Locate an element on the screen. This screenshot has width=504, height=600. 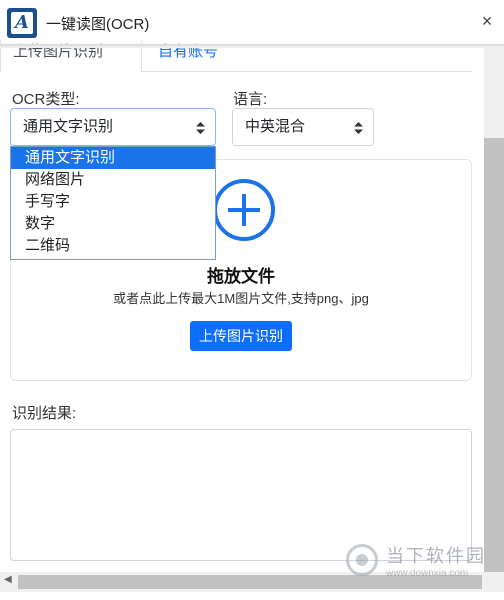
scroll-left-arrow-icon: ◀ is located at coordinates (8, 579).